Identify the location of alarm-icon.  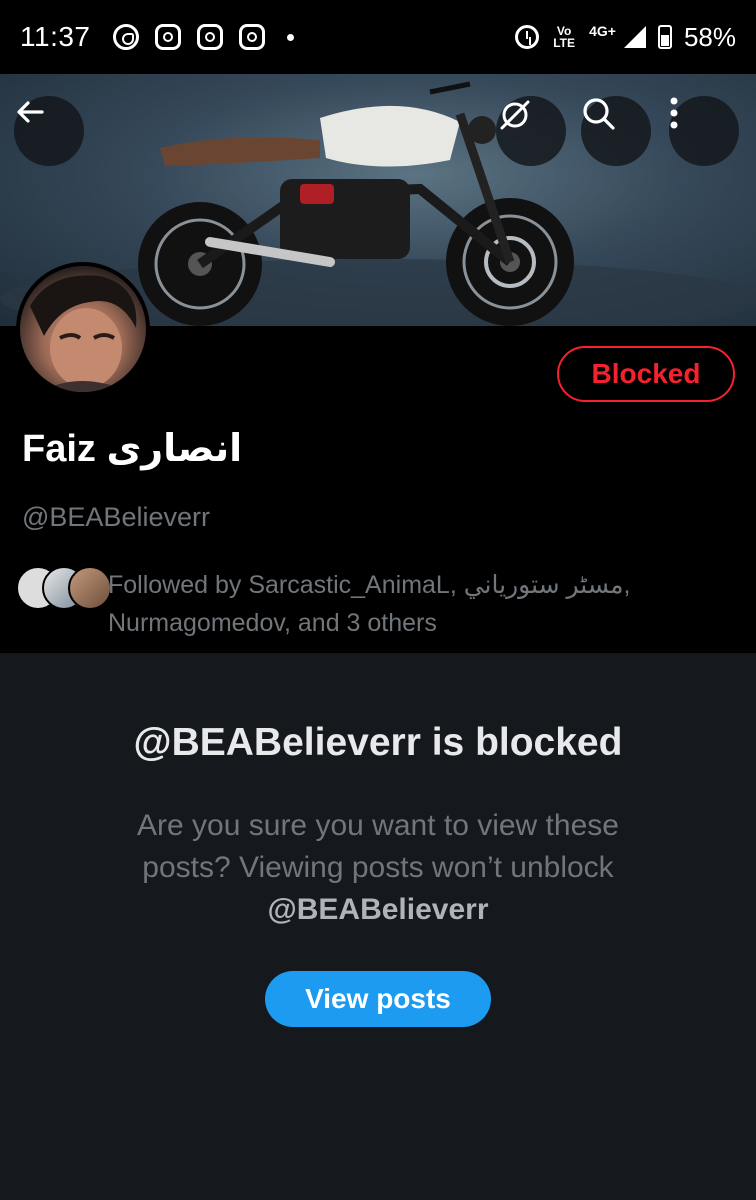
(527, 37).